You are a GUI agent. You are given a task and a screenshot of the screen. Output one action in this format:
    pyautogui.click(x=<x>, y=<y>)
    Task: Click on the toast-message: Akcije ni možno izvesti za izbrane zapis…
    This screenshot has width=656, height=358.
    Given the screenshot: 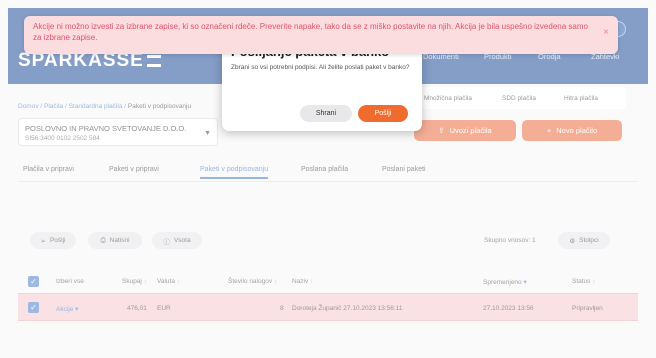 What is the action you would take?
    pyautogui.click(x=310, y=32)
    